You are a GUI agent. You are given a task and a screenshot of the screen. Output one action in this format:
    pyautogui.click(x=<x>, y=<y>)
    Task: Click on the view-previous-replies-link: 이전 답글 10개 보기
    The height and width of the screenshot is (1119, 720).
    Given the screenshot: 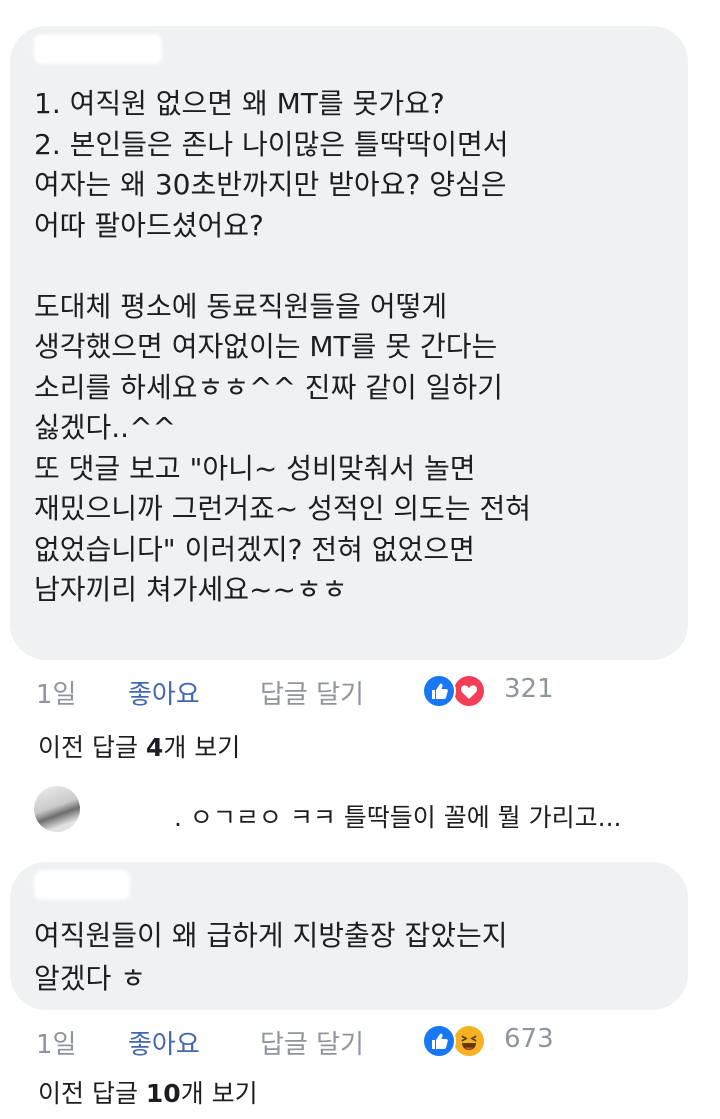 What is the action you would take?
    pyautogui.click(x=148, y=1092)
    